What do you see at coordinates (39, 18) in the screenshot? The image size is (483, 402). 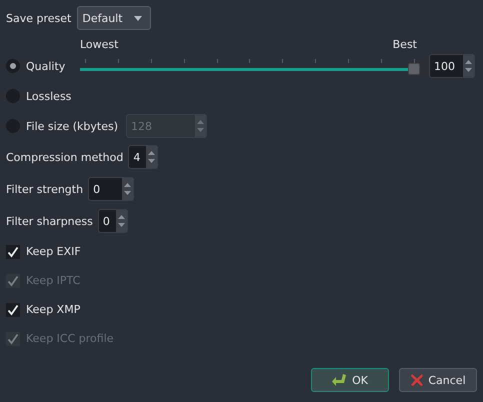 I see `preset-label: Save preset` at bounding box center [39, 18].